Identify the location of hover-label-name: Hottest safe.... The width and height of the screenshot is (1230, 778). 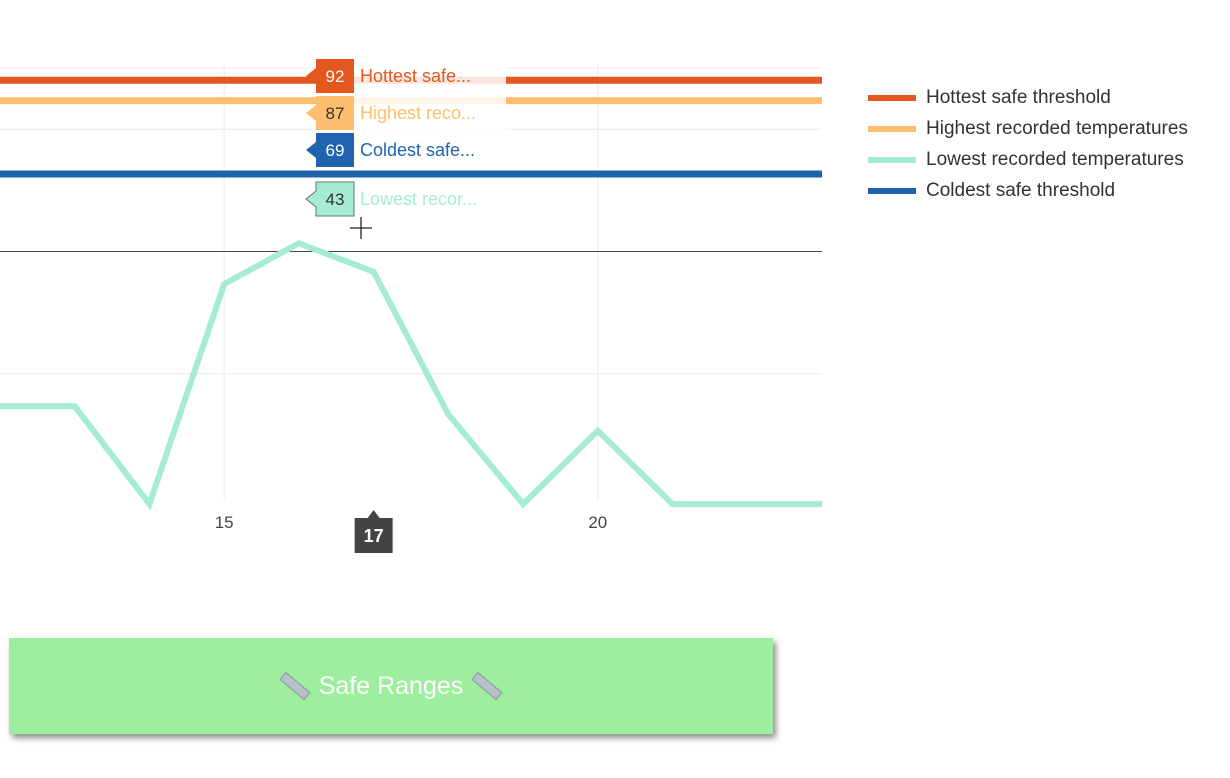
(415, 76).